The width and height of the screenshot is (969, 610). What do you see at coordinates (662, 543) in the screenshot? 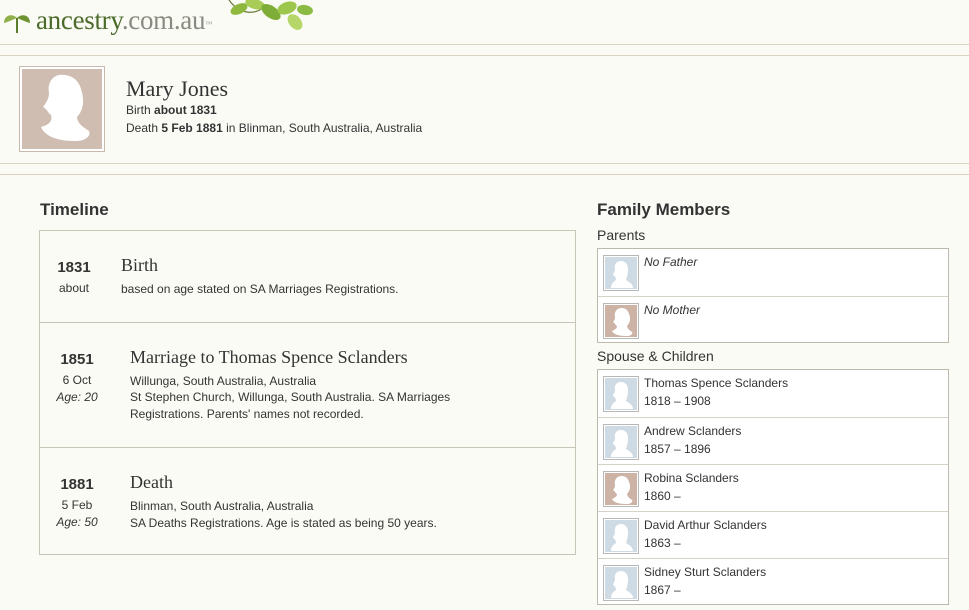
I see `family-member-dates: 1863 –` at bounding box center [662, 543].